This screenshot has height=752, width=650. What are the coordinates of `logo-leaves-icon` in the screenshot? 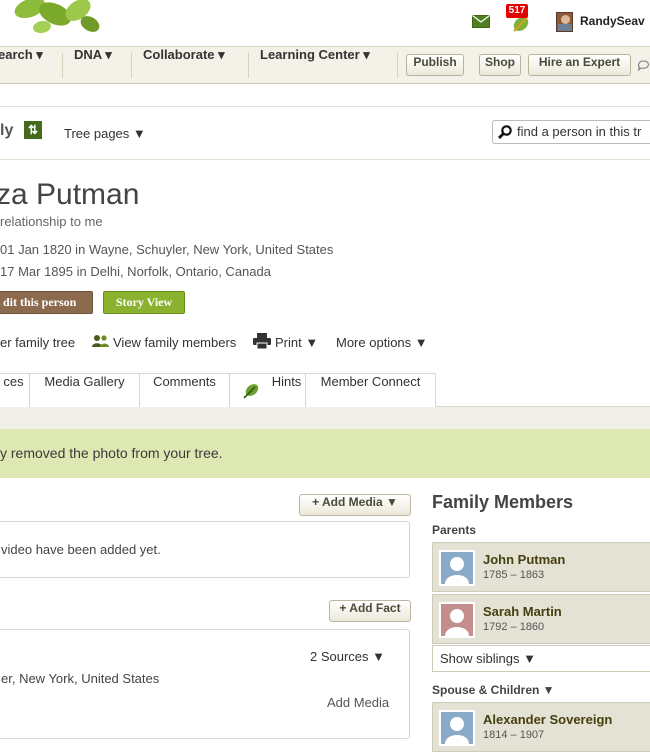 It's located at (57, 17).